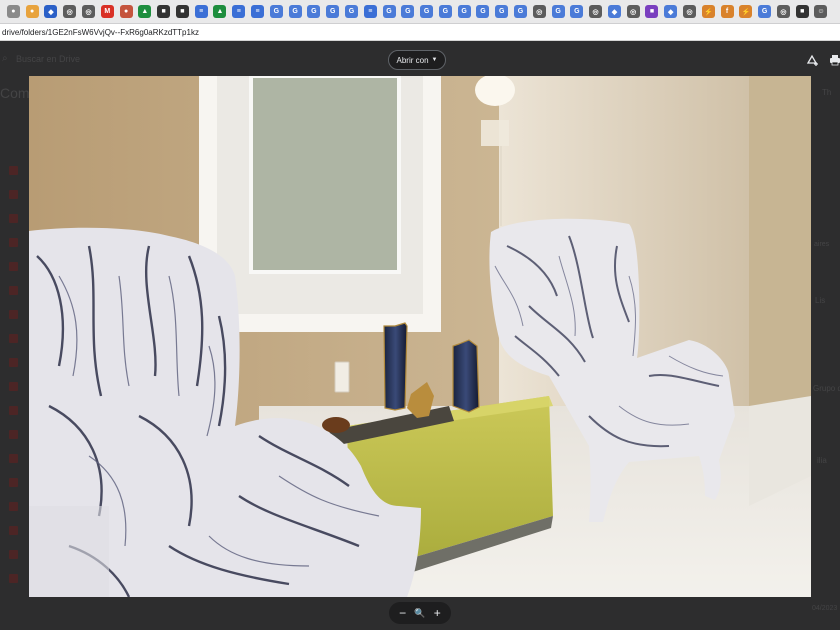 Image resolution: width=840 pixels, height=630 pixels. I want to click on add-to-drive-icon, so click(812, 60).